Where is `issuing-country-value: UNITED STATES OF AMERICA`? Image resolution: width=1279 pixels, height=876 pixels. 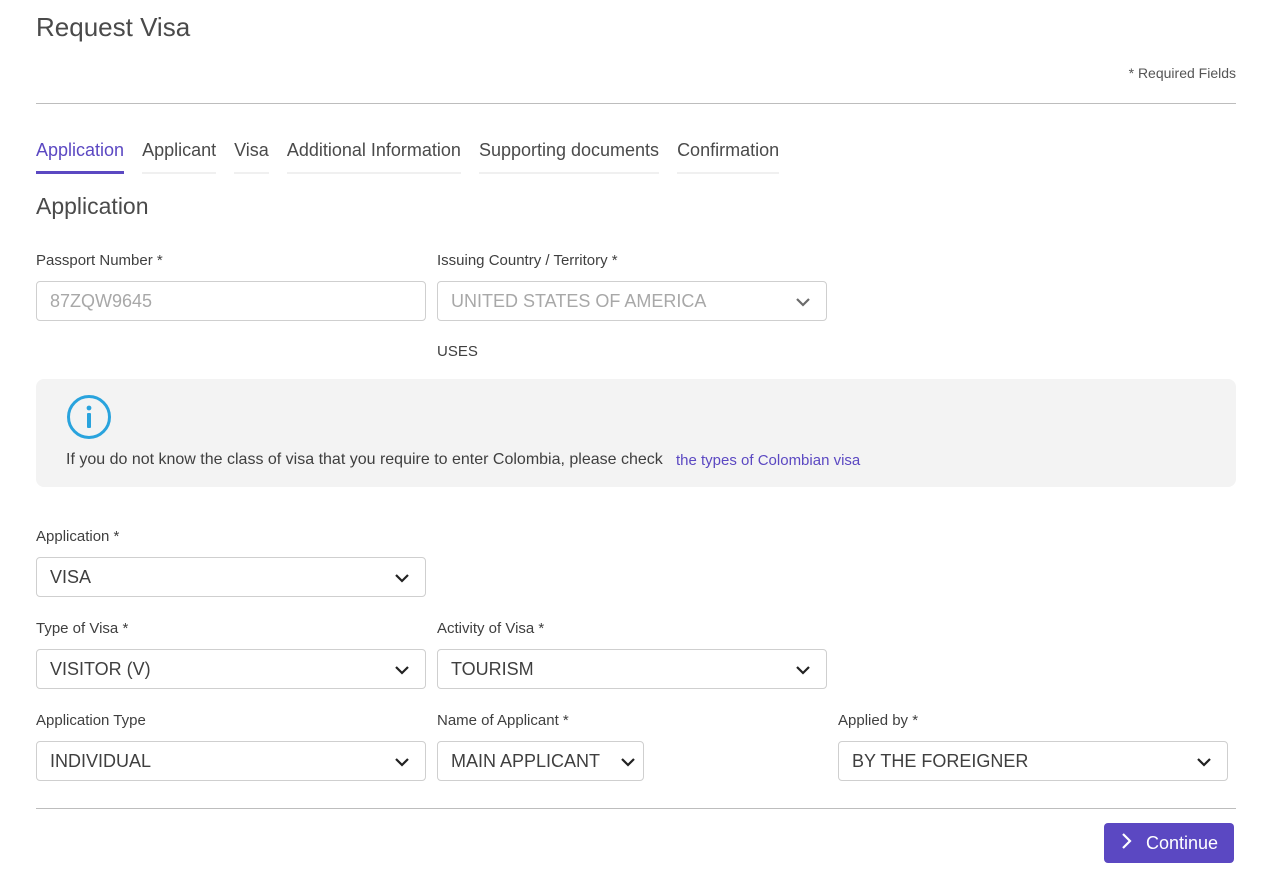 issuing-country-value: UNITED STATES OF AMERICA is located at coordinates (579, 300).